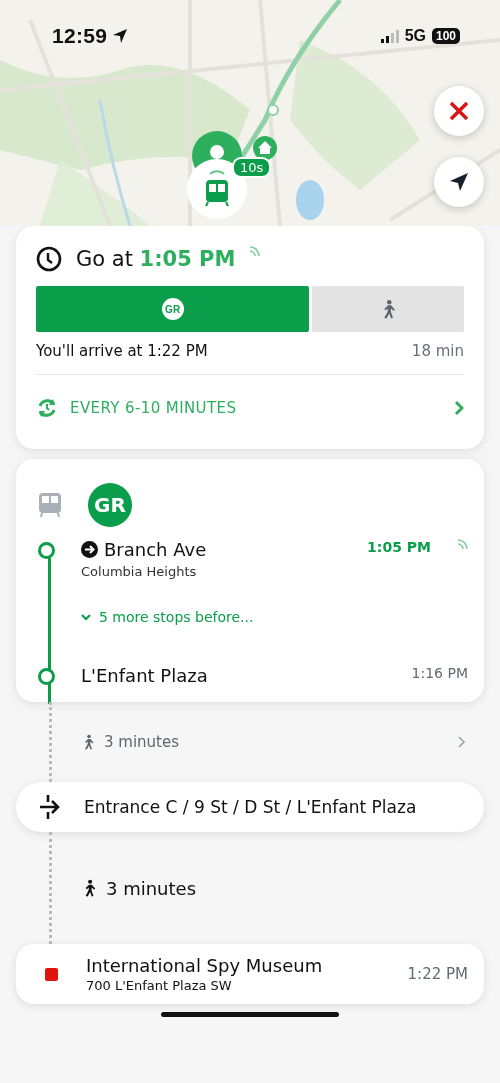  What do you see at coordinates (211, 571) in the screenshot?
I see `stop-area: Columbia Heights` at bounding box center [211, 571].